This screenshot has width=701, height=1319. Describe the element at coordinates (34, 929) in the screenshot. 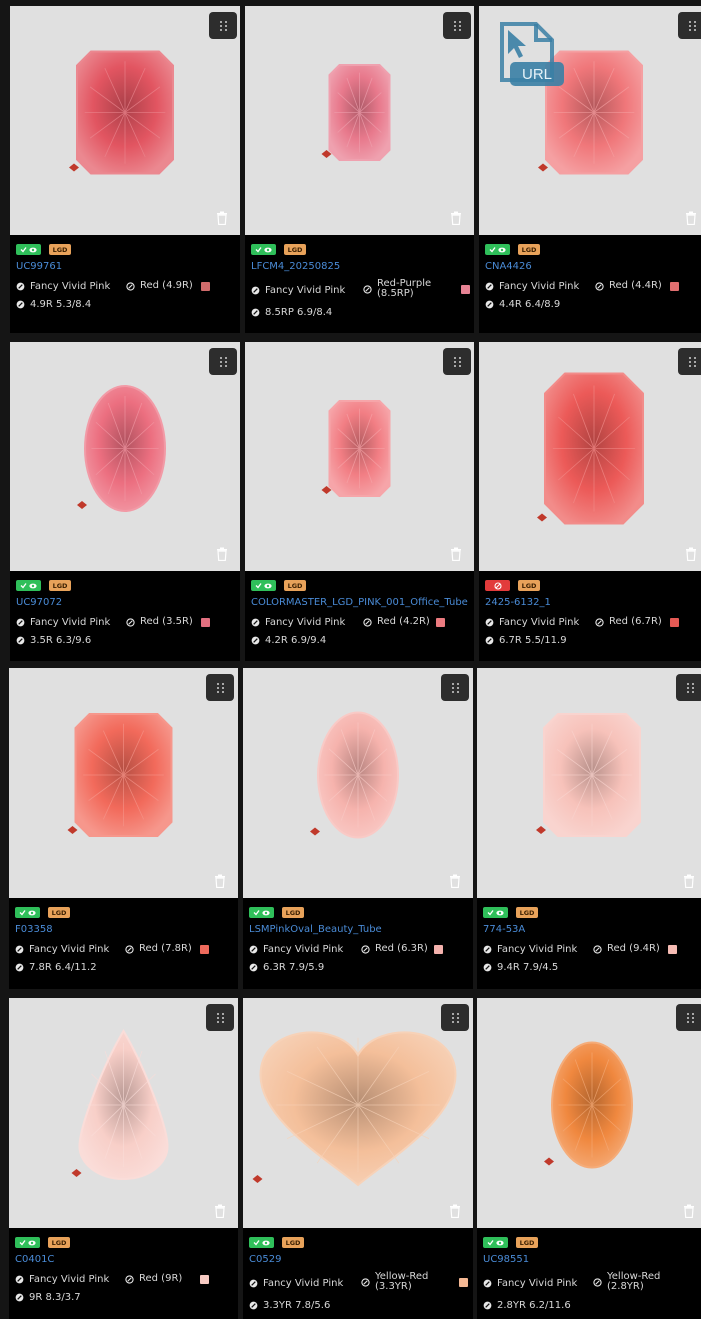

I see `stone-id-link: F03358` at that location.